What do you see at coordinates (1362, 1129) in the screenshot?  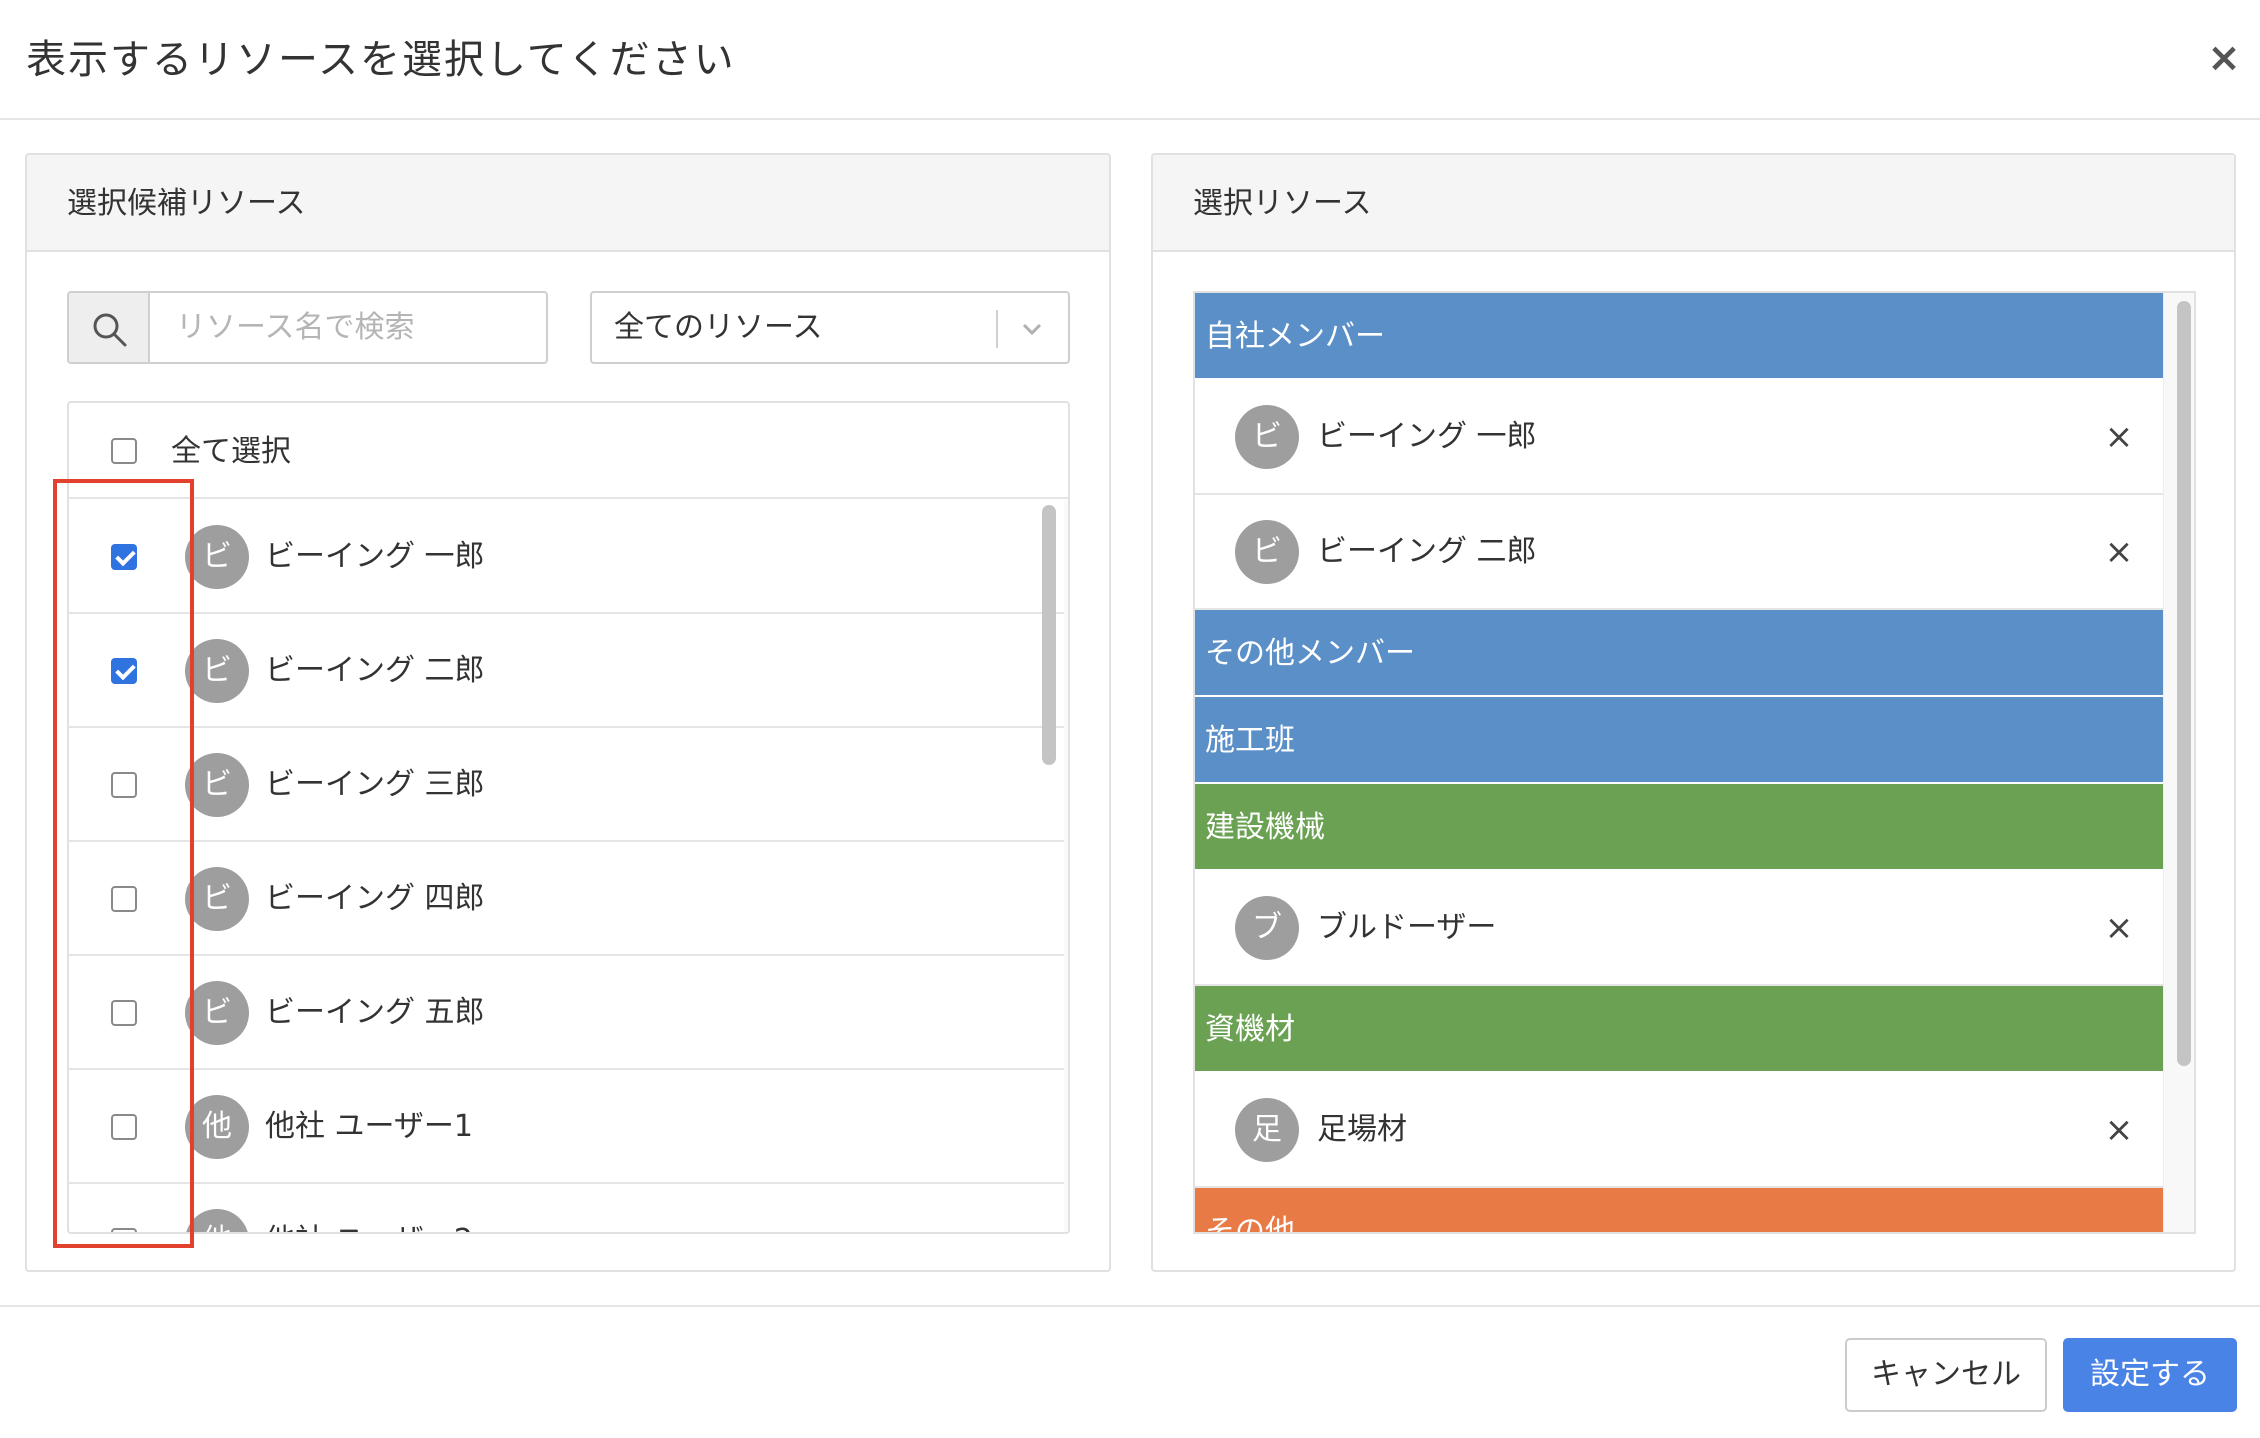 I see `selected-item-label: 足場材` at bounding box center [1362, 1129].